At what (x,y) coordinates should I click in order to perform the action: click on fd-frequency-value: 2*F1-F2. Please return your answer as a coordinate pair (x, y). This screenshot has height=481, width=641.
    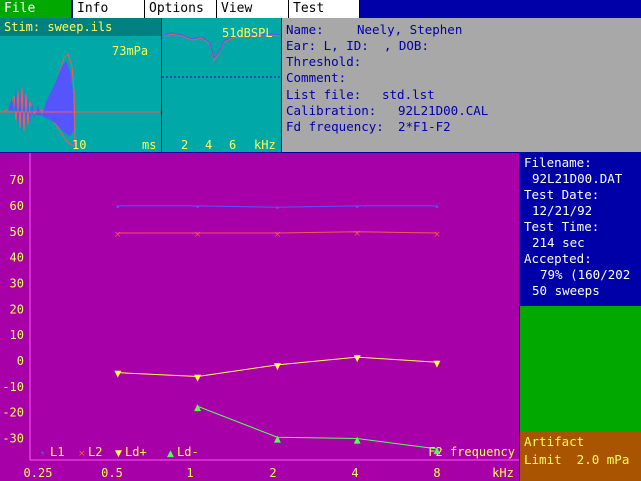
    Looking at the image, I should click on (424, 126).